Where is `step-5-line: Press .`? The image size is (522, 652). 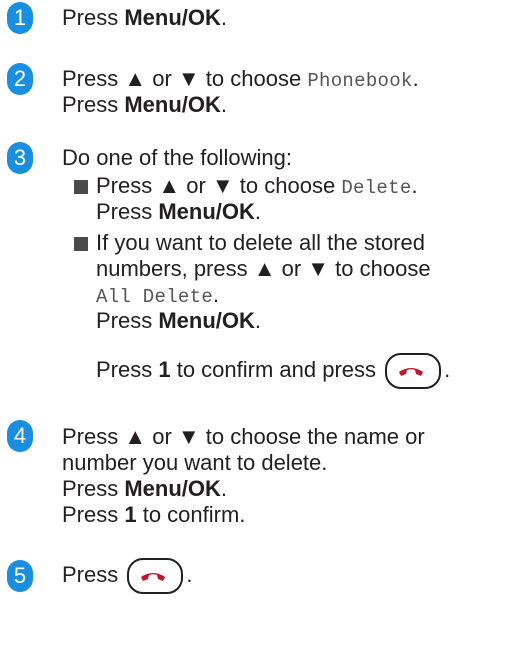 step-5-line: Press . is located at coordinates (127, 576).